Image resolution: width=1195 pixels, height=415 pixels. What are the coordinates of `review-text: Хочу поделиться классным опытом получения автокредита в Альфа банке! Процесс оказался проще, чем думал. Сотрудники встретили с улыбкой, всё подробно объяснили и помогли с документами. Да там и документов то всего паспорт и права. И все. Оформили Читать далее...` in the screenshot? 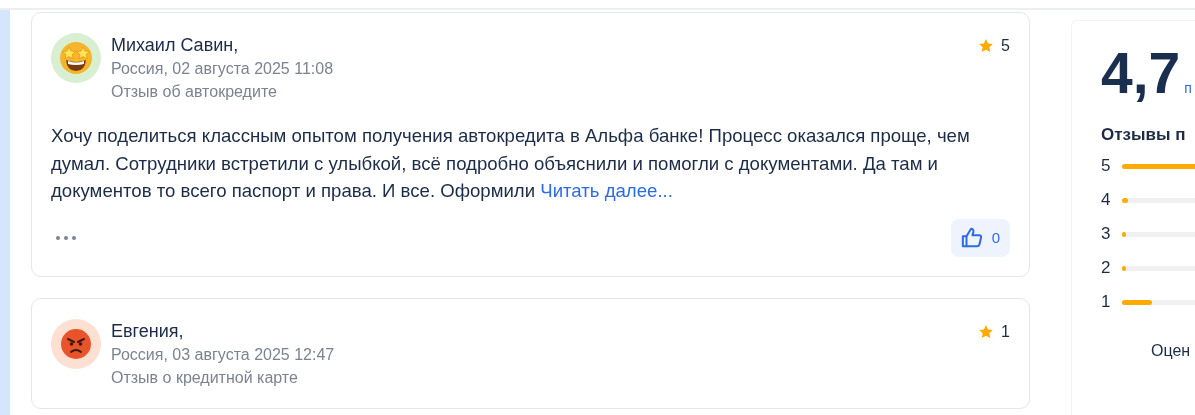 It's located at (511, 163).